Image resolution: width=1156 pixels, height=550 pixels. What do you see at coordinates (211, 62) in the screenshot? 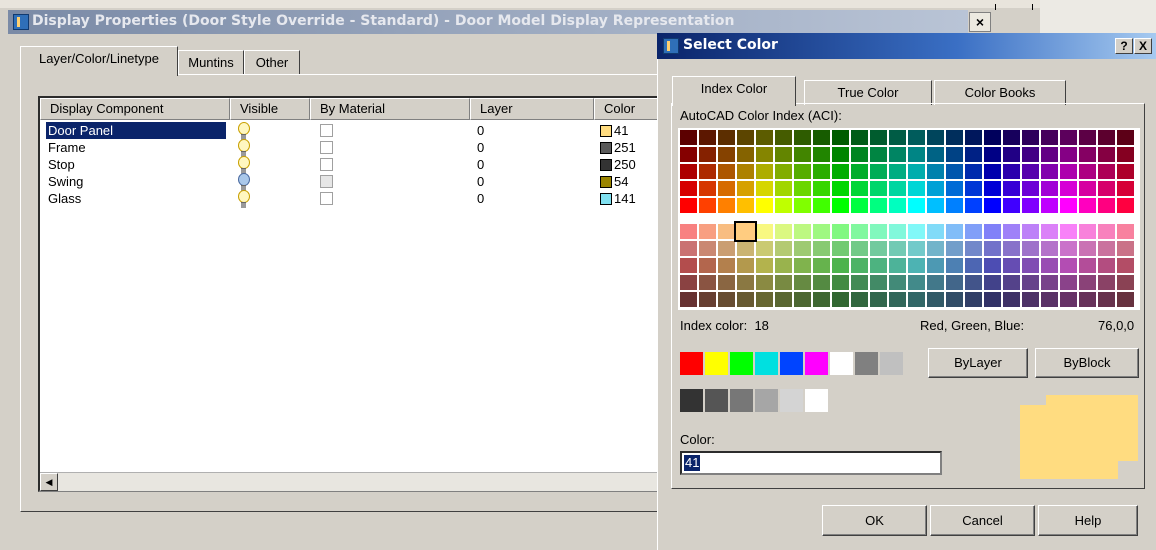
I see `tab-muntins: Muntins` at bounding box center [211, 62].